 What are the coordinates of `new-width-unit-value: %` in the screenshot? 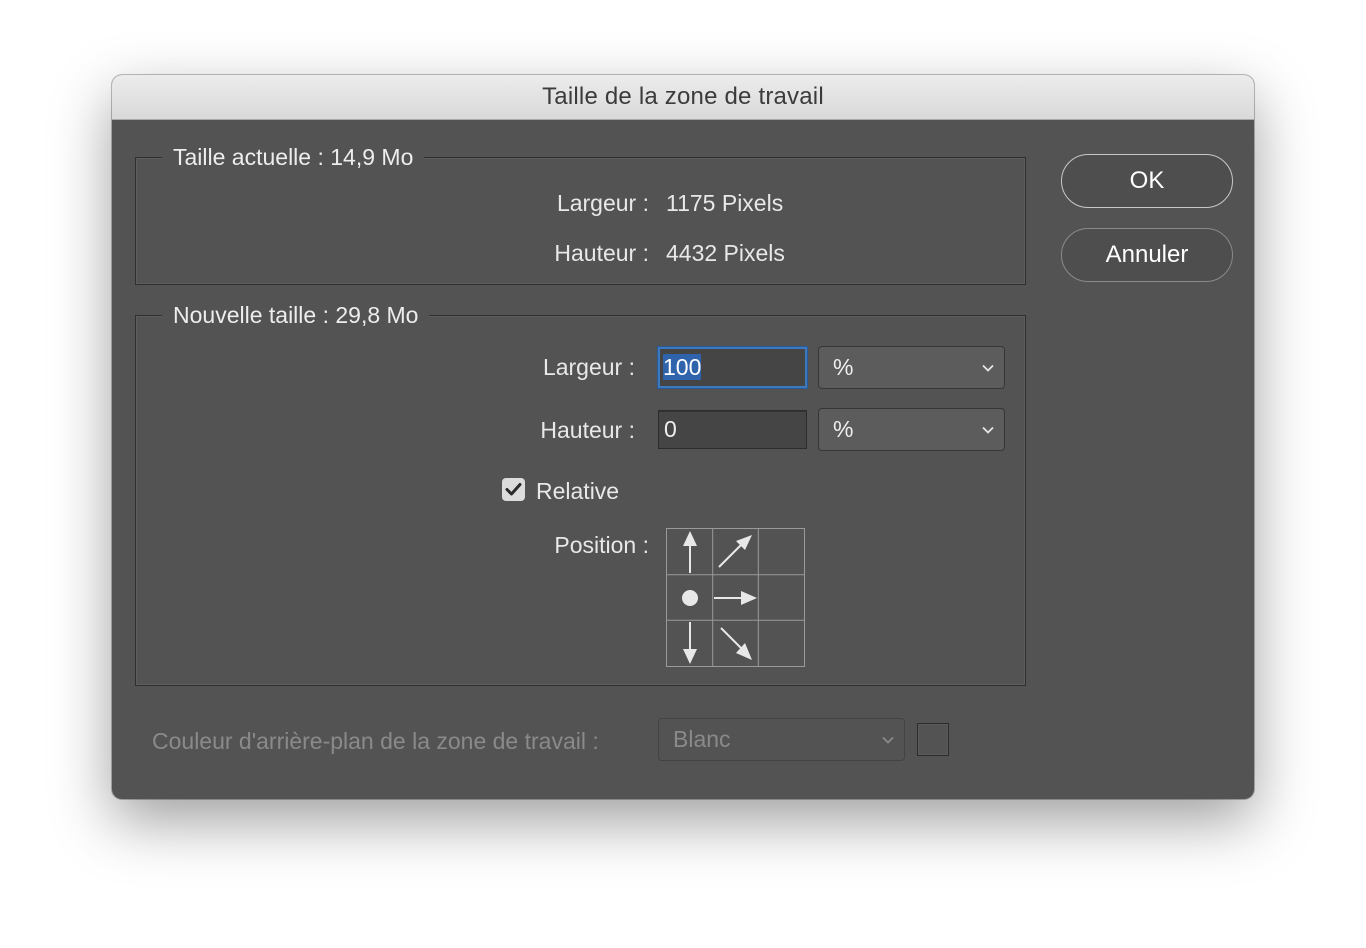 It's located at (843, 367).